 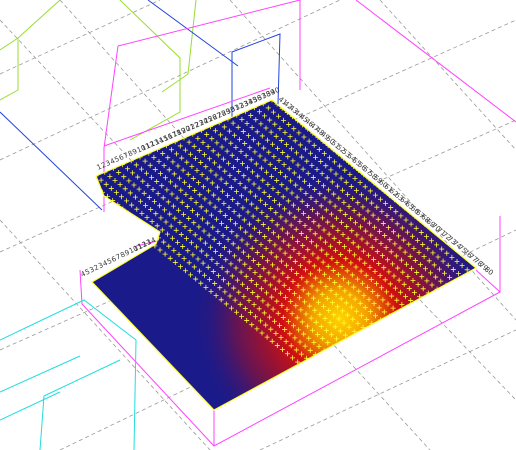 I want to click on cyan-wireframe, so click(x=68, y=374).